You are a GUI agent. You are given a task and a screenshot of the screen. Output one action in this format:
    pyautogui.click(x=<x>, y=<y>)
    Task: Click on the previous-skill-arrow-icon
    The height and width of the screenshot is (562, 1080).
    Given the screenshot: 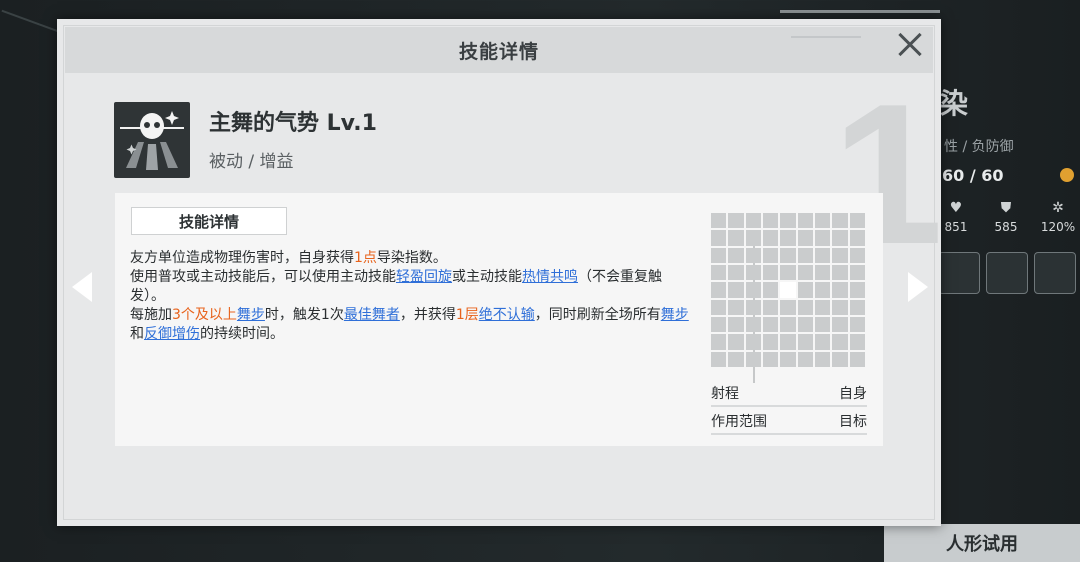 What is the action you would take?
    pyautogui.click(x=82, y=287)
    